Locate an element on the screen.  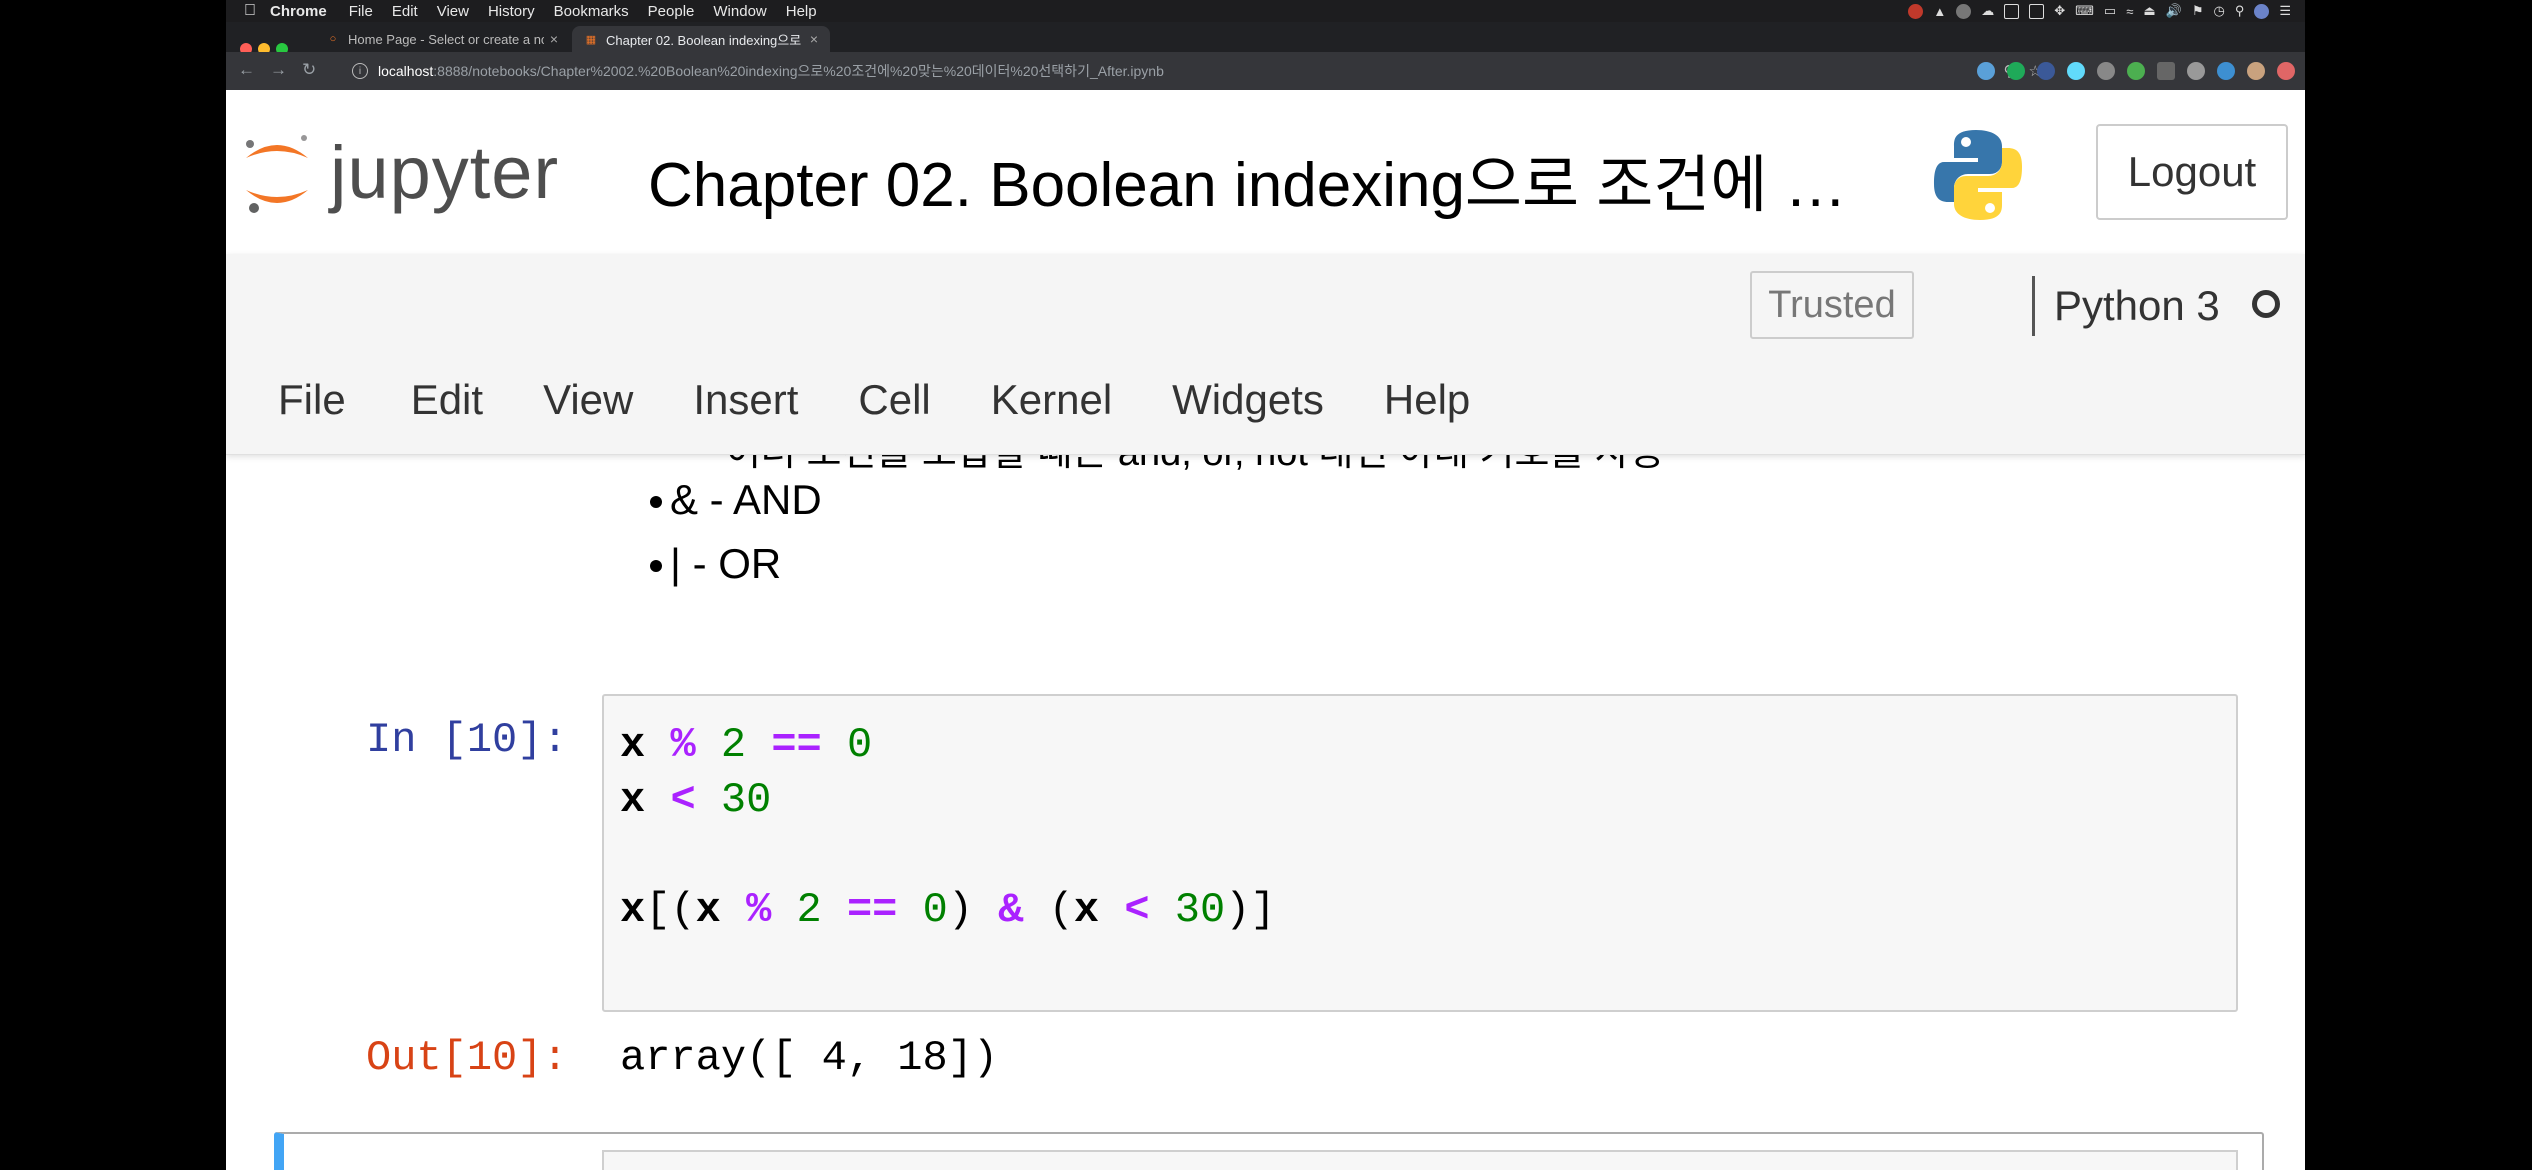
window-icon is located at coordinates (2012, 11).